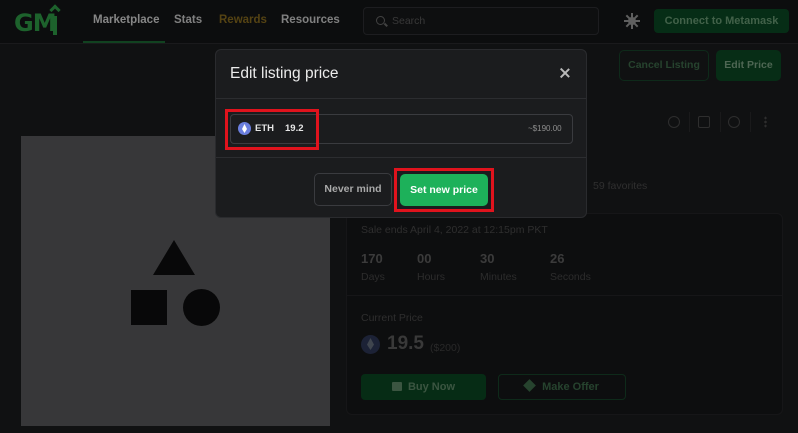 The width and height of the screenshot is (798, 433). I want to click on modal-title: Edit listing price, so click(284, 73).